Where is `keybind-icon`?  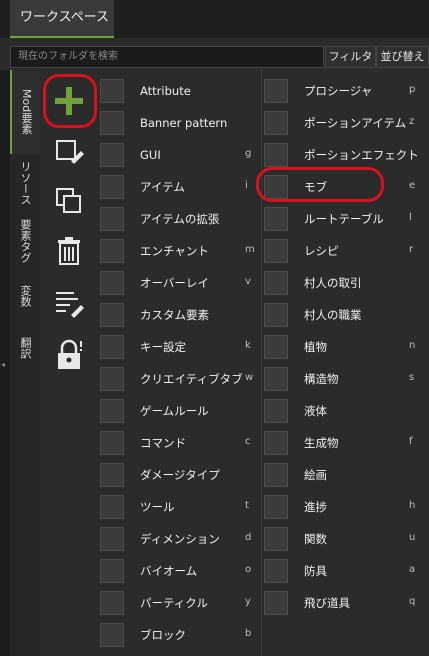 keybind-icon is located at coordinates (112, 347).